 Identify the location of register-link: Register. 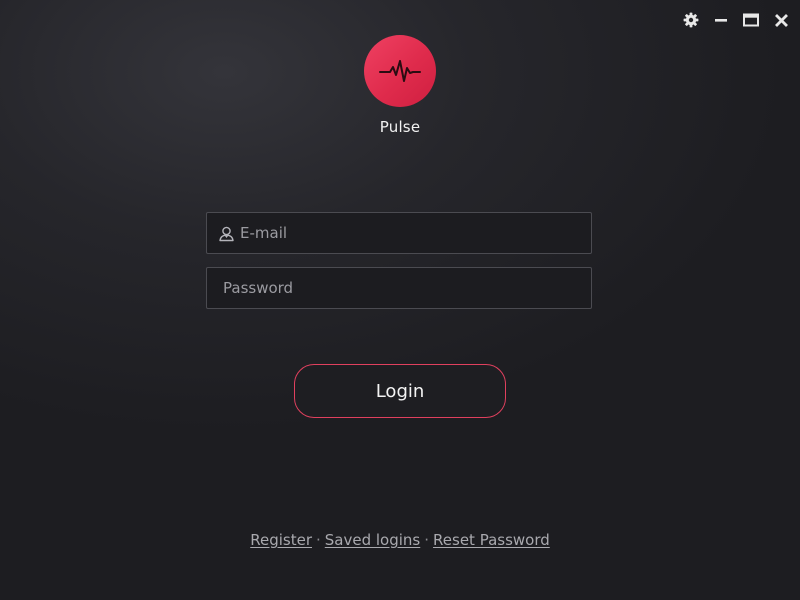
(281, 540).